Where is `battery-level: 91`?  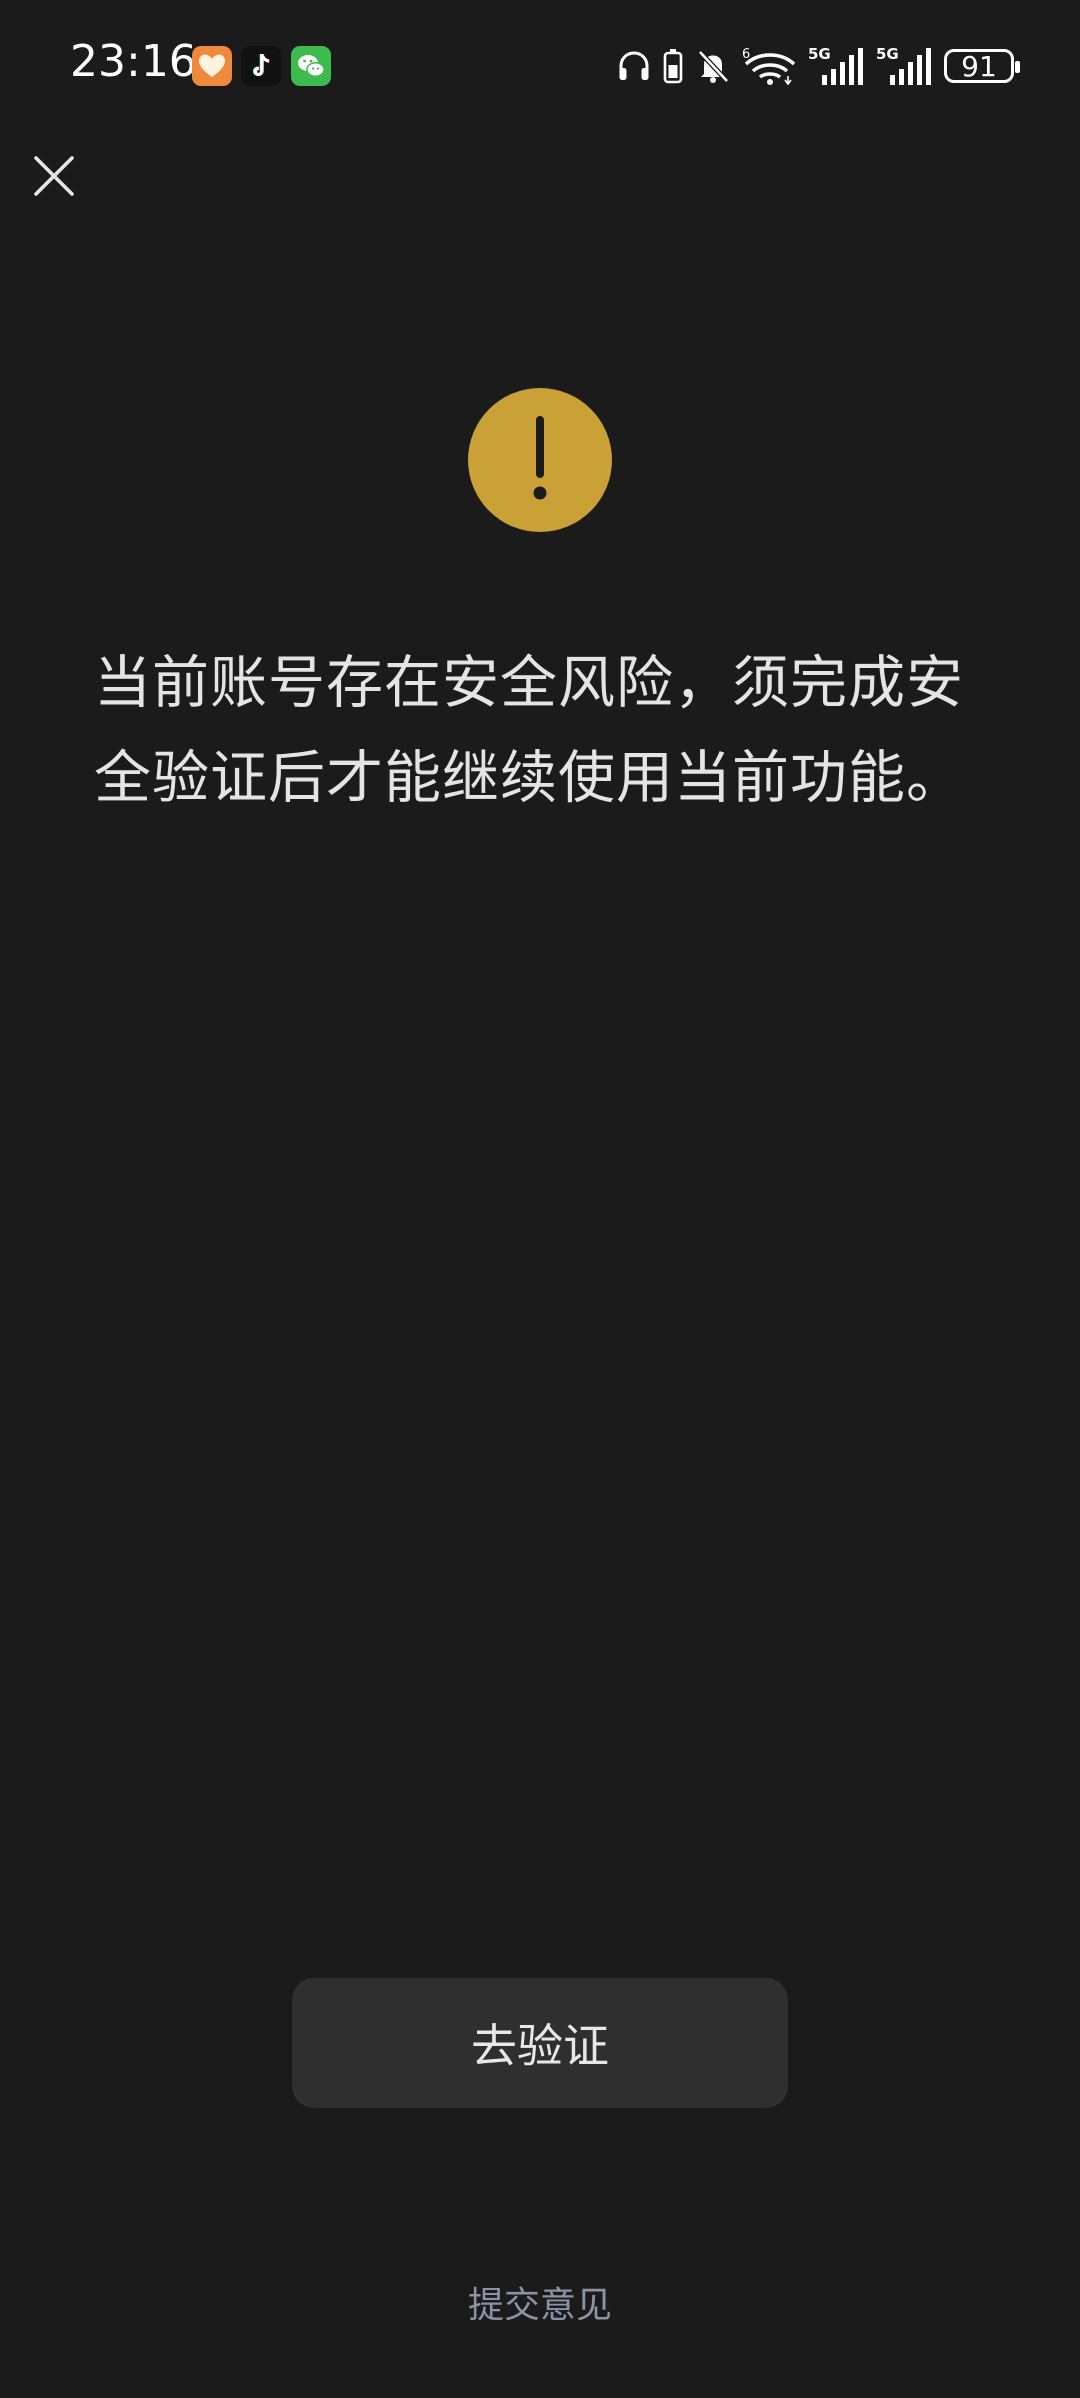 battery-level: 91 is located at coordinates (979, 66).